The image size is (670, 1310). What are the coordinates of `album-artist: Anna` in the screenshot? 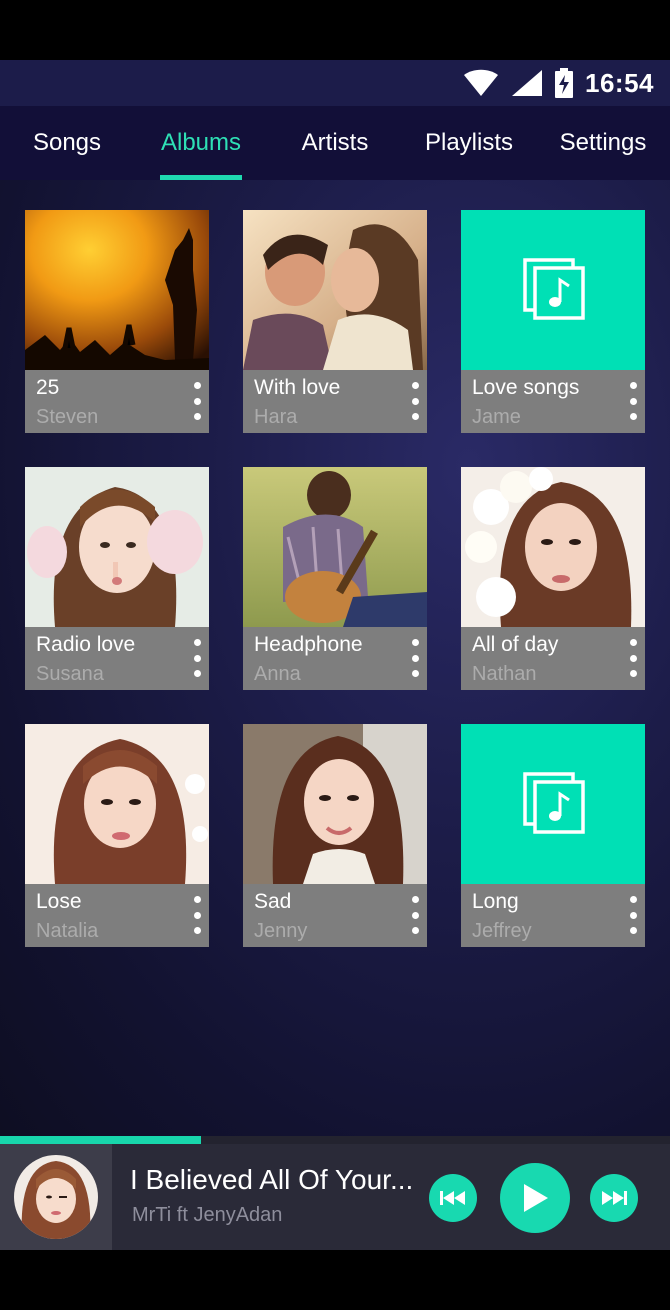 It's located at (277, 674).